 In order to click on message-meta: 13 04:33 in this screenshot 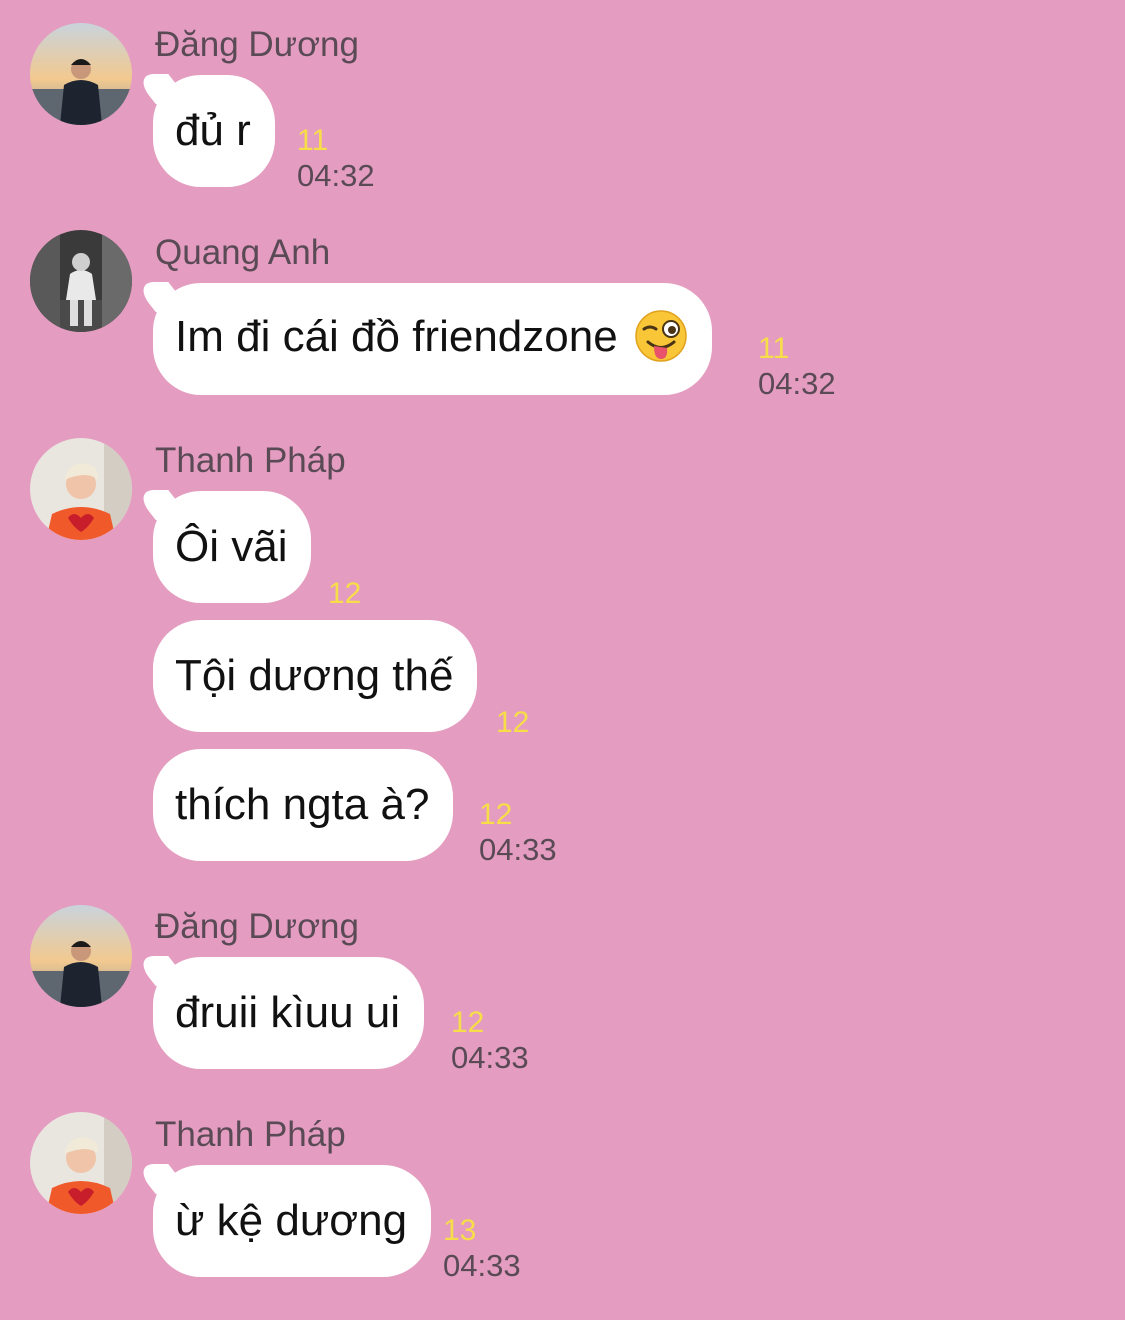, I will do `click(482, 1249)`.